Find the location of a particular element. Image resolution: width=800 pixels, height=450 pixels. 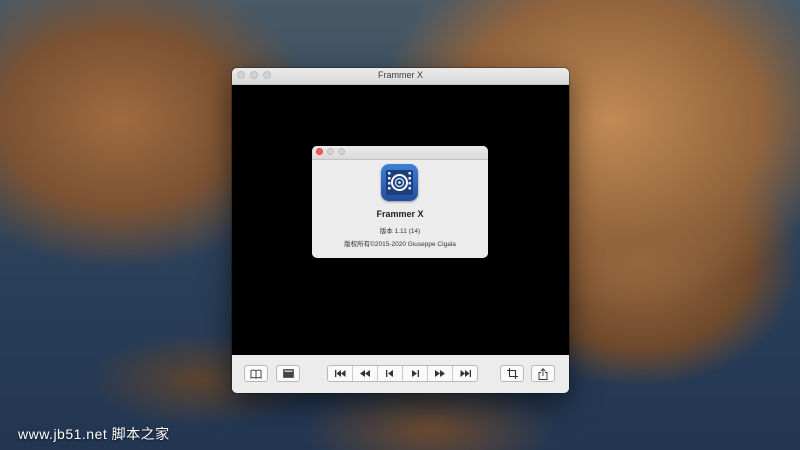

about-traffic-lights is located at coordinates (330, 151).